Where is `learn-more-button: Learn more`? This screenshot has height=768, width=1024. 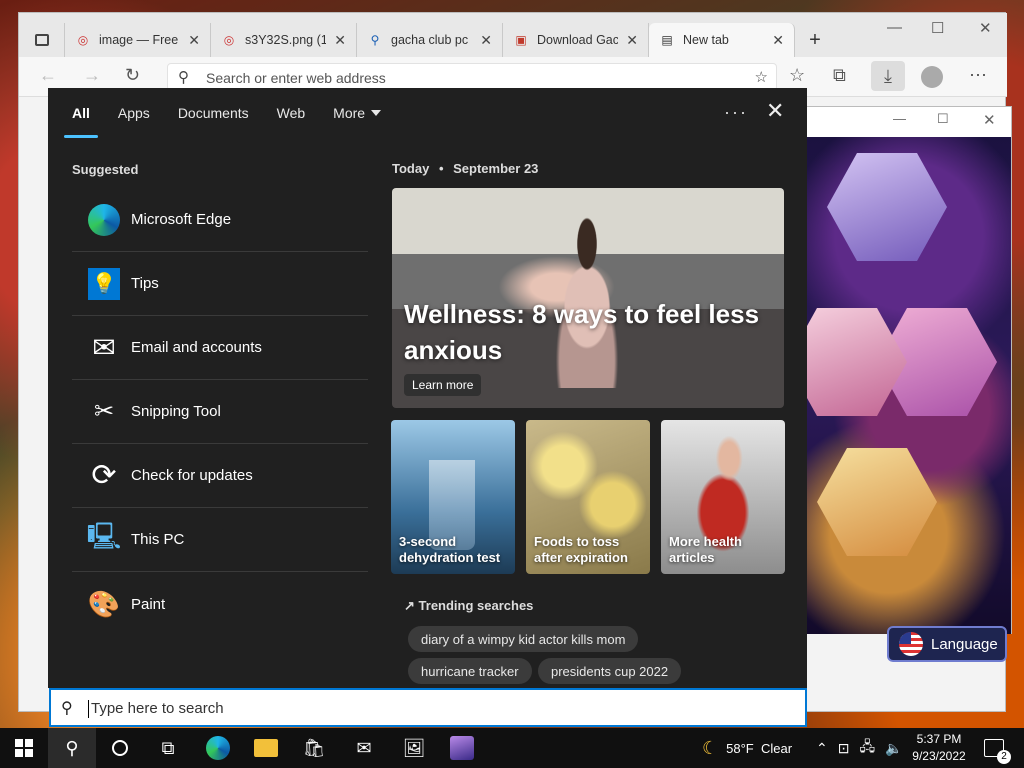 learn-more-button: Learn more is located at coordinates (443, 385).